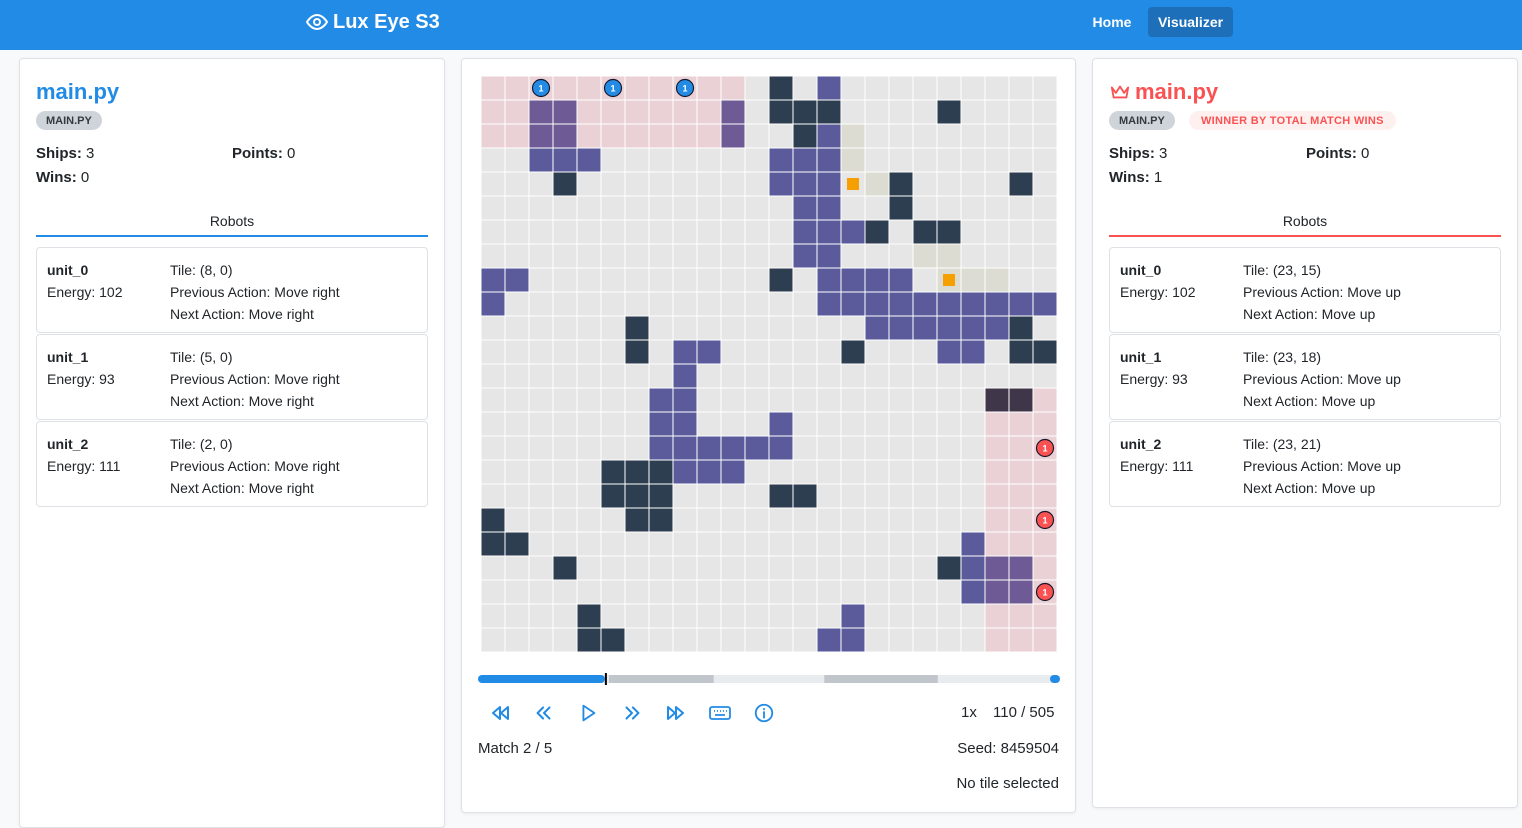 The width and height of the screenshot is (1522, 828). What do you see at coordinates (232, 222) in the screenshot?
I see `left-robots-tab: Robots` at bounding box center [232, 222].